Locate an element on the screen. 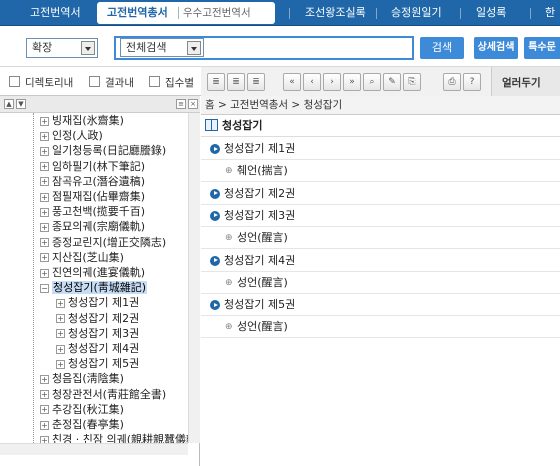  nav-item-more: 한 is located at coordinates (550, 13).